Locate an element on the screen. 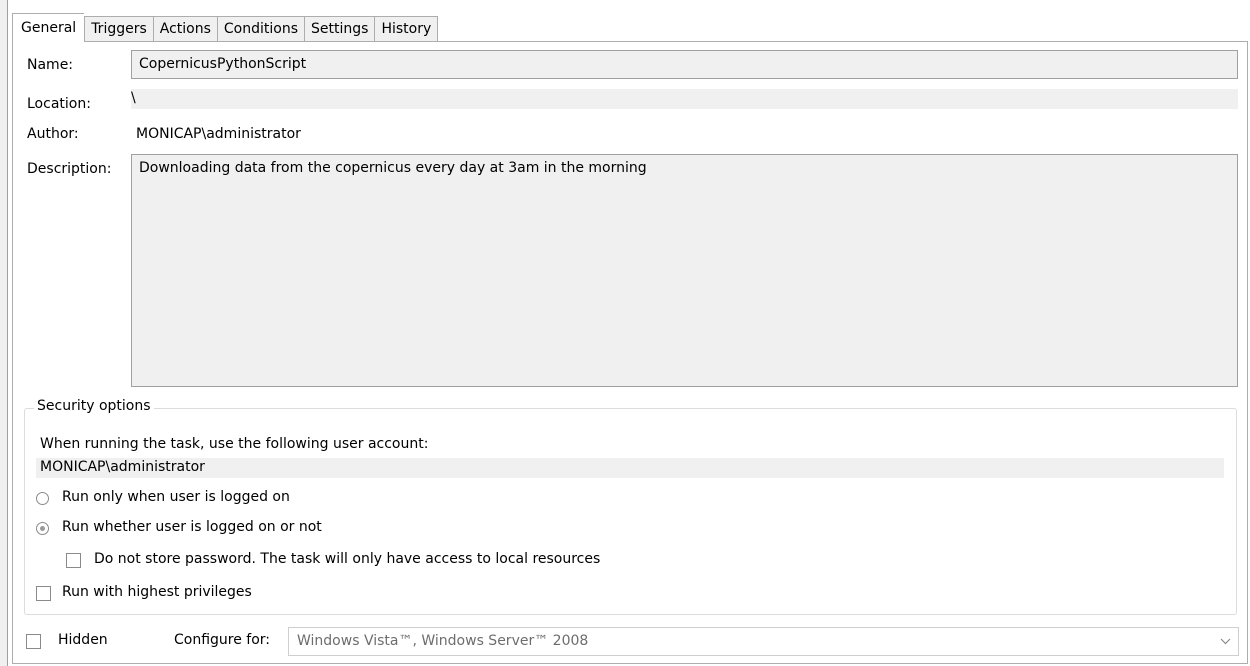  window-left-edge is located at coordinates (4, 333).